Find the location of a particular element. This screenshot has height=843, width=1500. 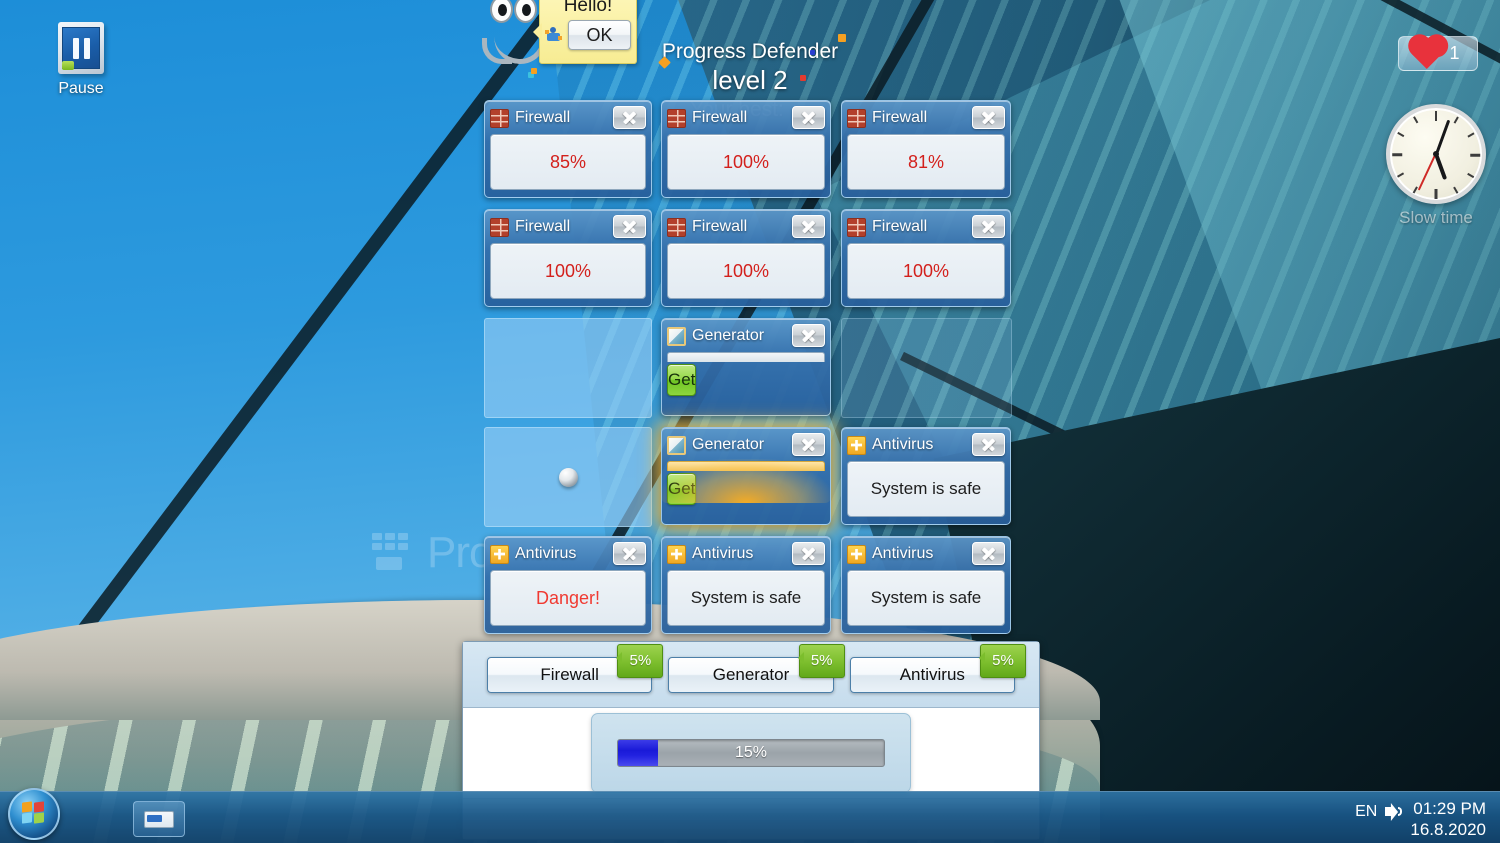

progress-container: 15% is located at coordinates (751, 753).